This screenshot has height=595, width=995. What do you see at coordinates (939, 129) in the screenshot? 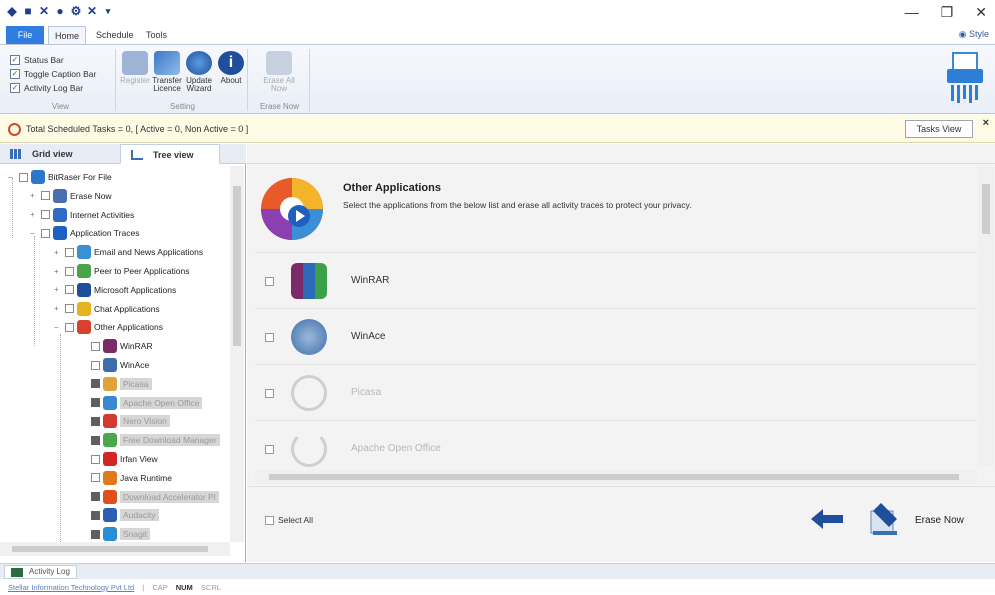
I see `tasks-view-button: Tasks View` at bounding box center [939, 129].